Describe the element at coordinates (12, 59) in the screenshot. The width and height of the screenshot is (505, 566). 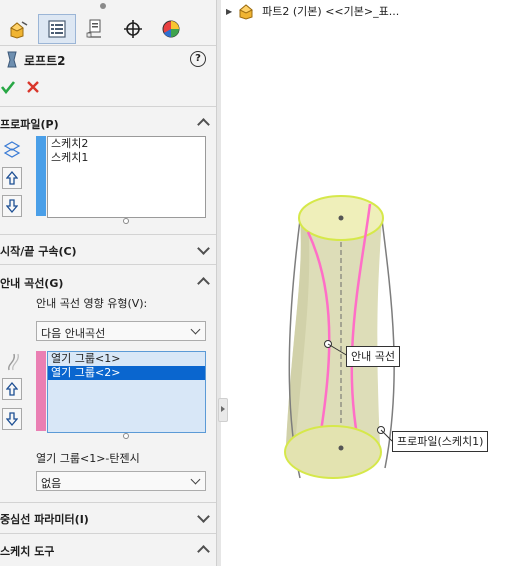
I see `loft-feature-icon` at that location.